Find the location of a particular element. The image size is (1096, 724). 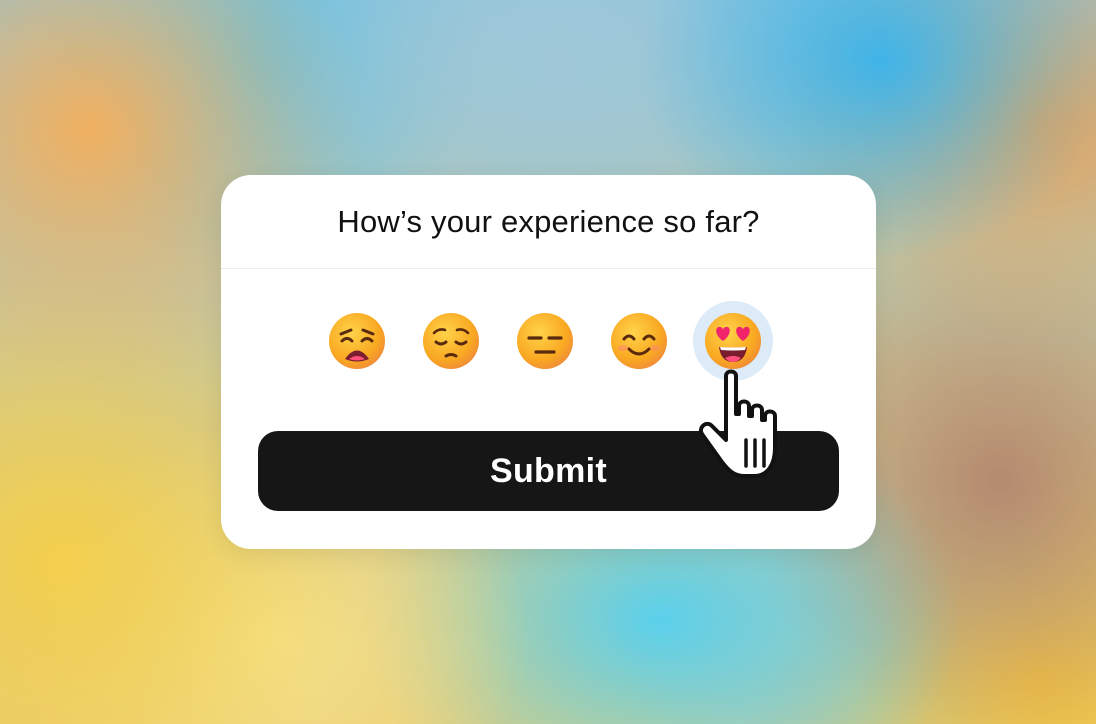

rating-option-weary is located at coordinates (357, 341).